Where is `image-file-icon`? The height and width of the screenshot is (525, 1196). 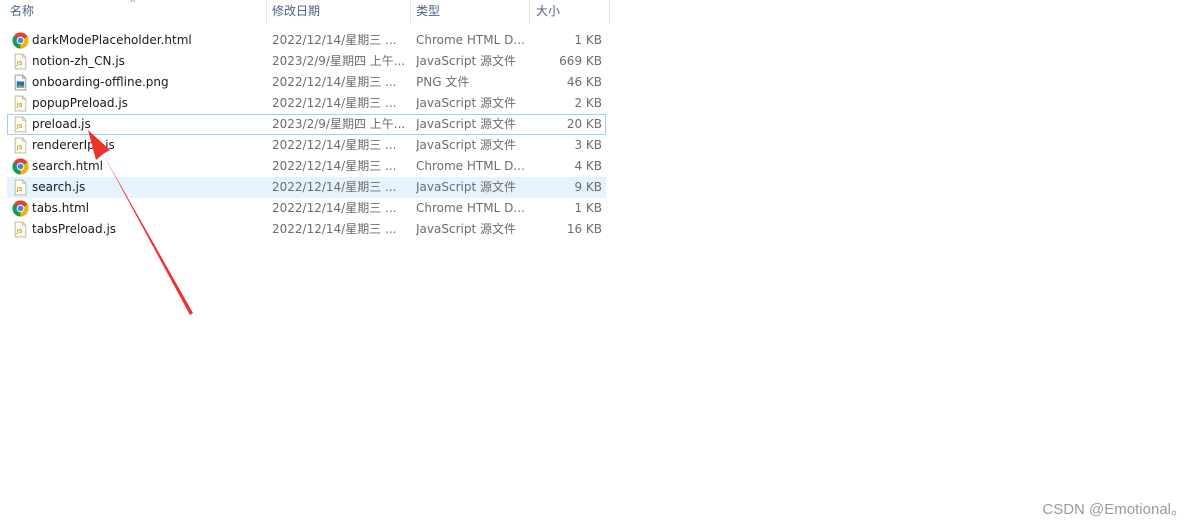 image-file-icon is located at coordinates (20, 82).